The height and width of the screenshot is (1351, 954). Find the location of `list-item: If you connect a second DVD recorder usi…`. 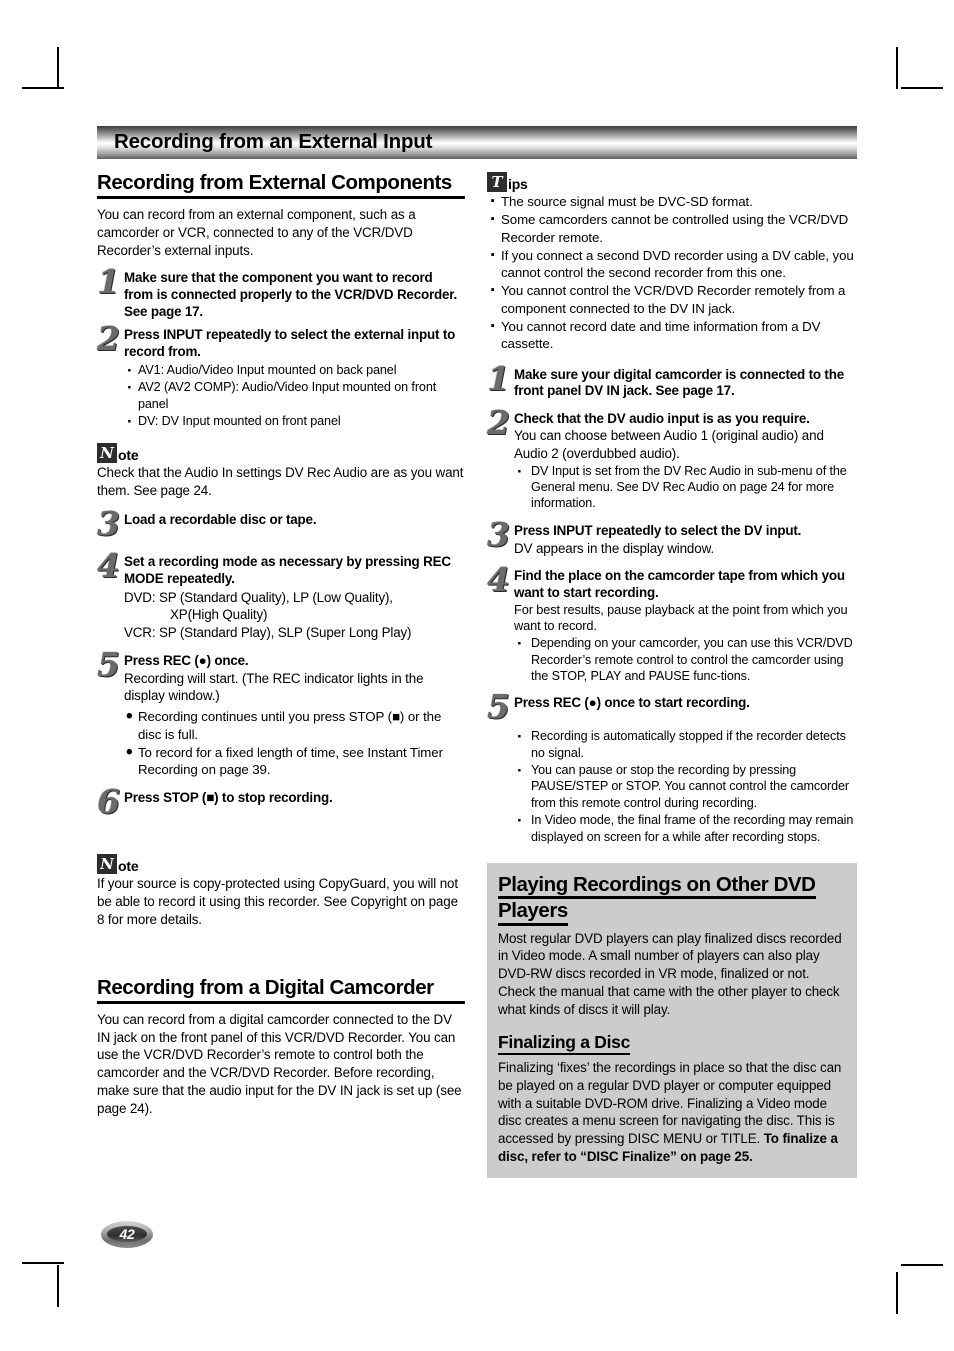

list-item: If you connect a second DVD recorder usi… is located at coordinates (672, 263).